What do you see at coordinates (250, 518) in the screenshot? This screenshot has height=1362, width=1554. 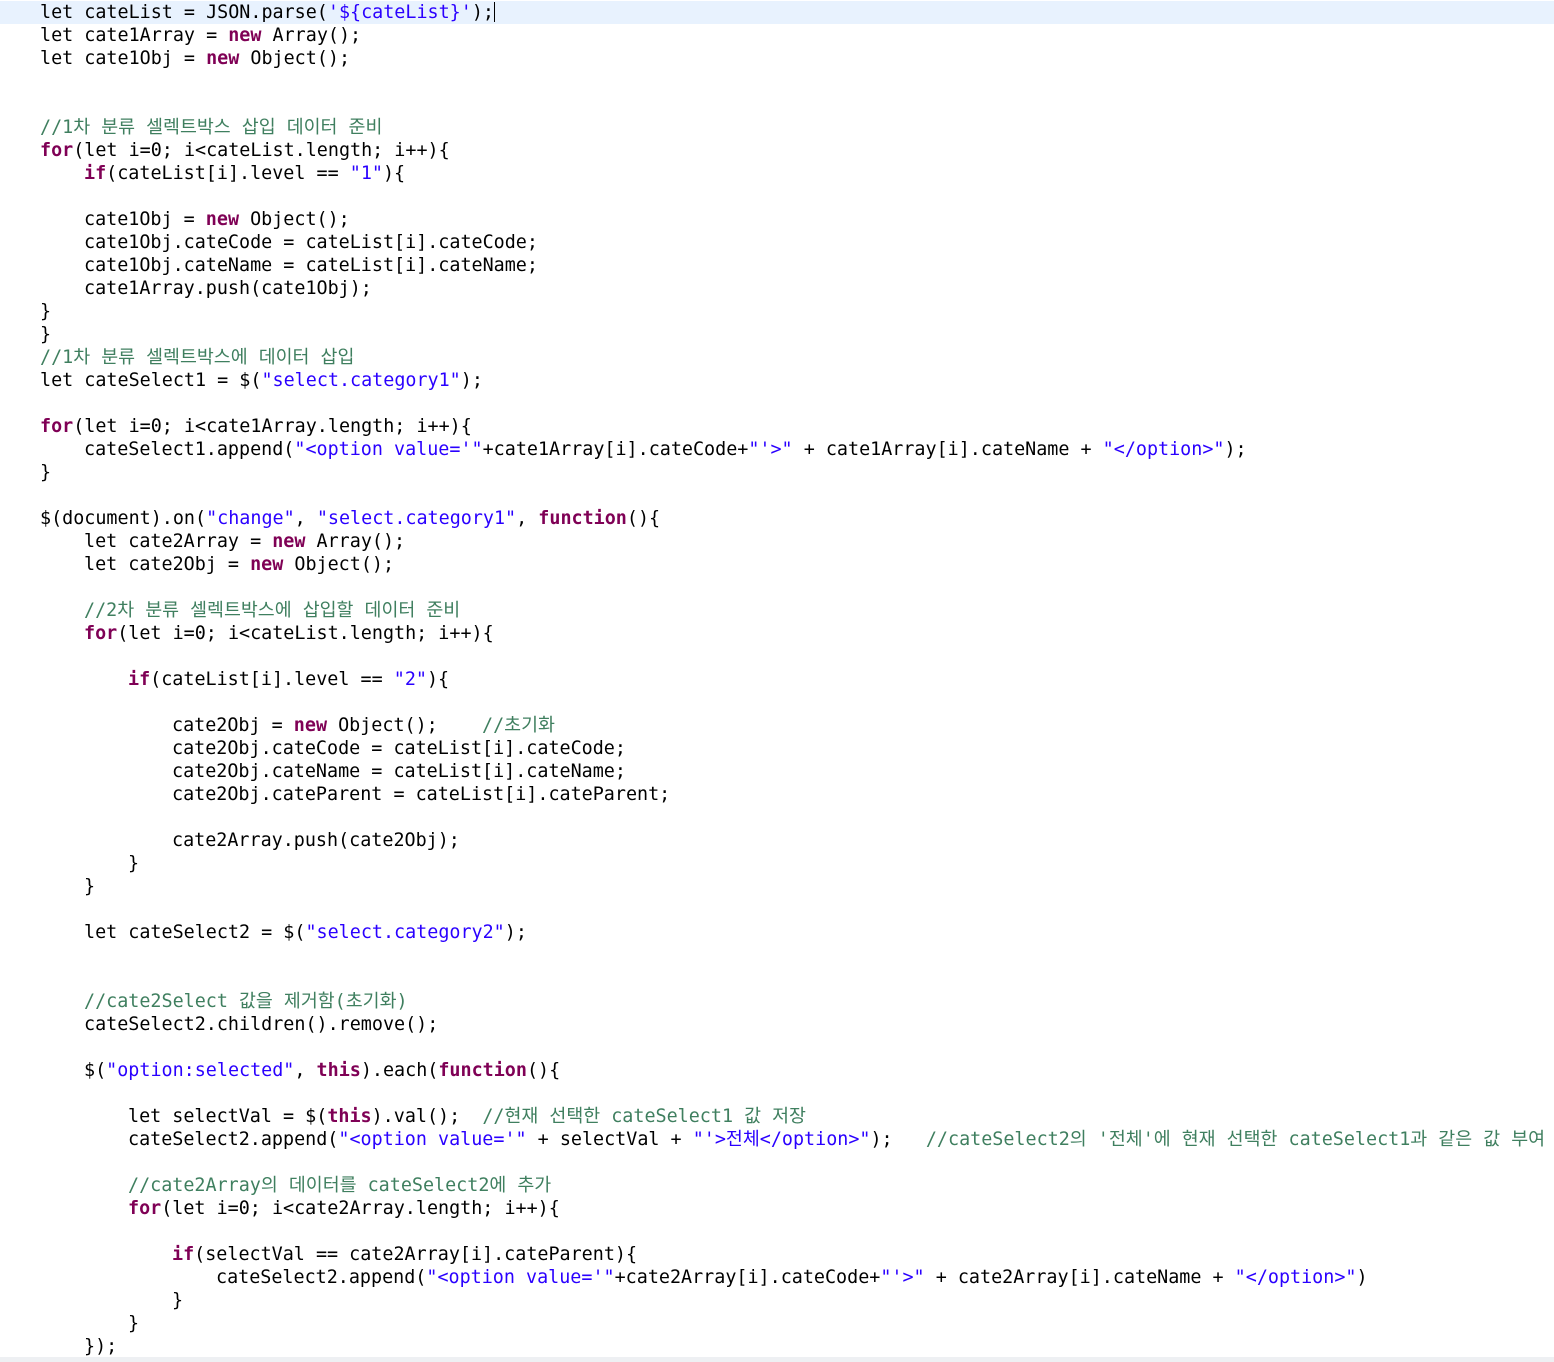 I see `code-string: "change"` at bounding box center [250, 518].